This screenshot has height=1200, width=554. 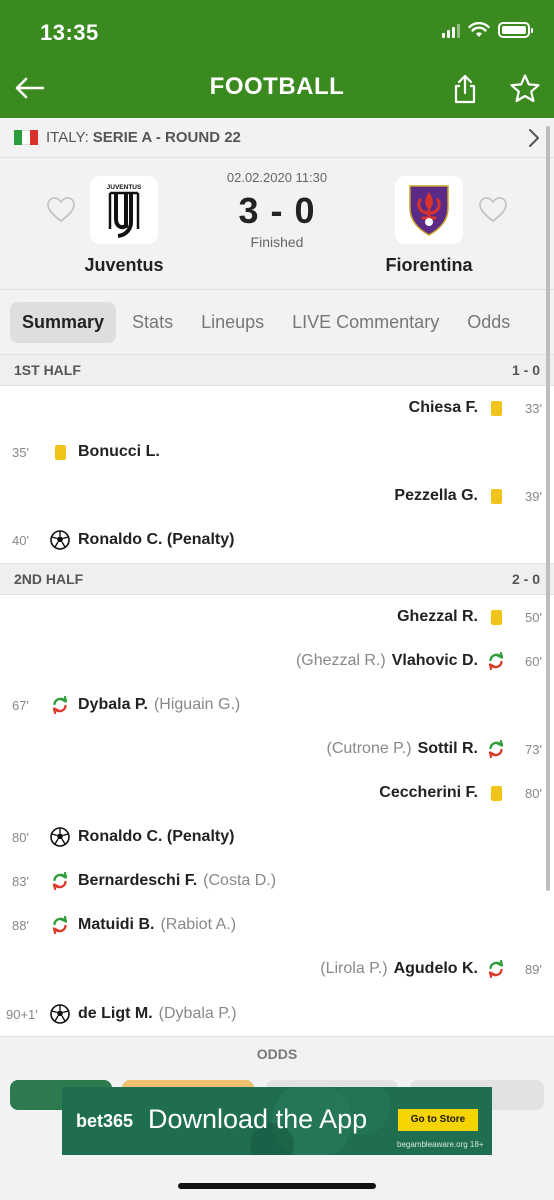 I want to click on star-icon, so click(x=525, y=88).